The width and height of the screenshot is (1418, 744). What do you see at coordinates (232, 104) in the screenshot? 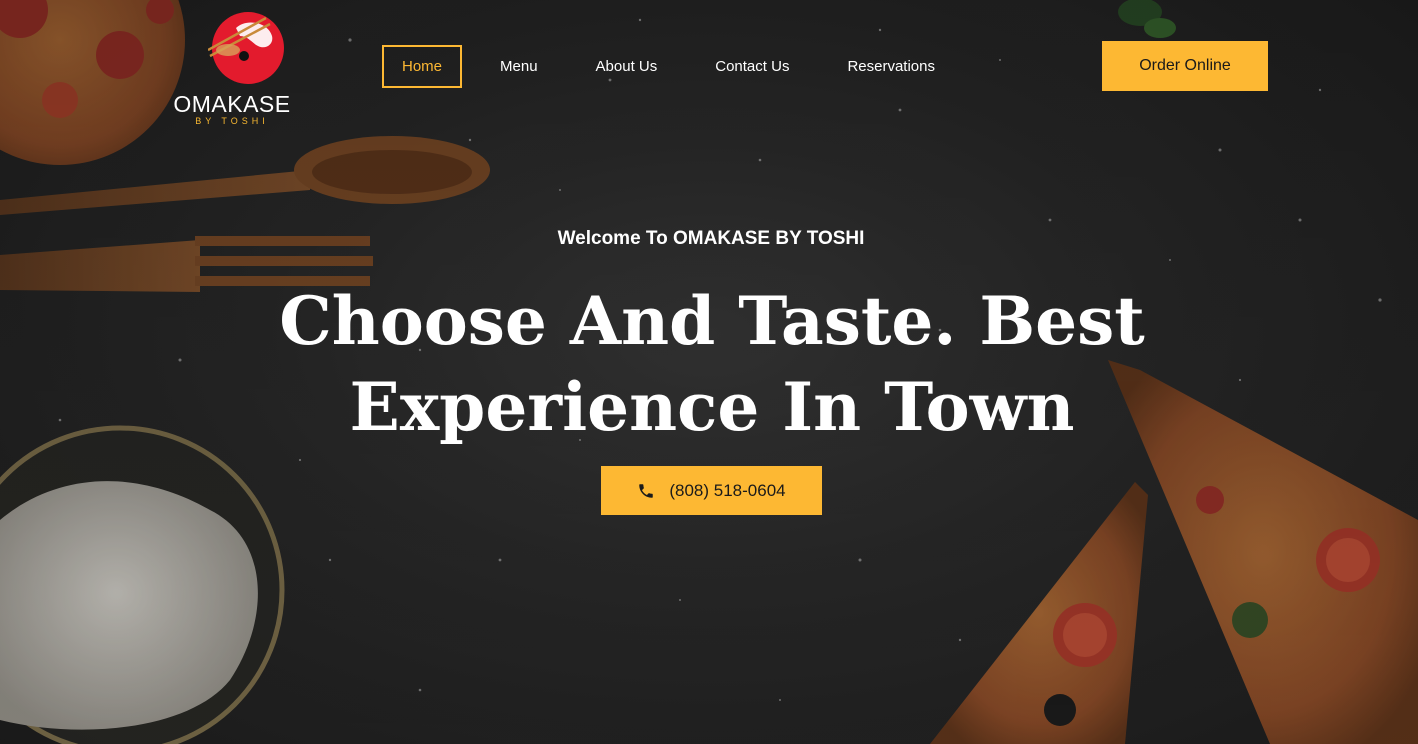
I see `brand-name: OMAKASE` at bounding box center [232, 104].